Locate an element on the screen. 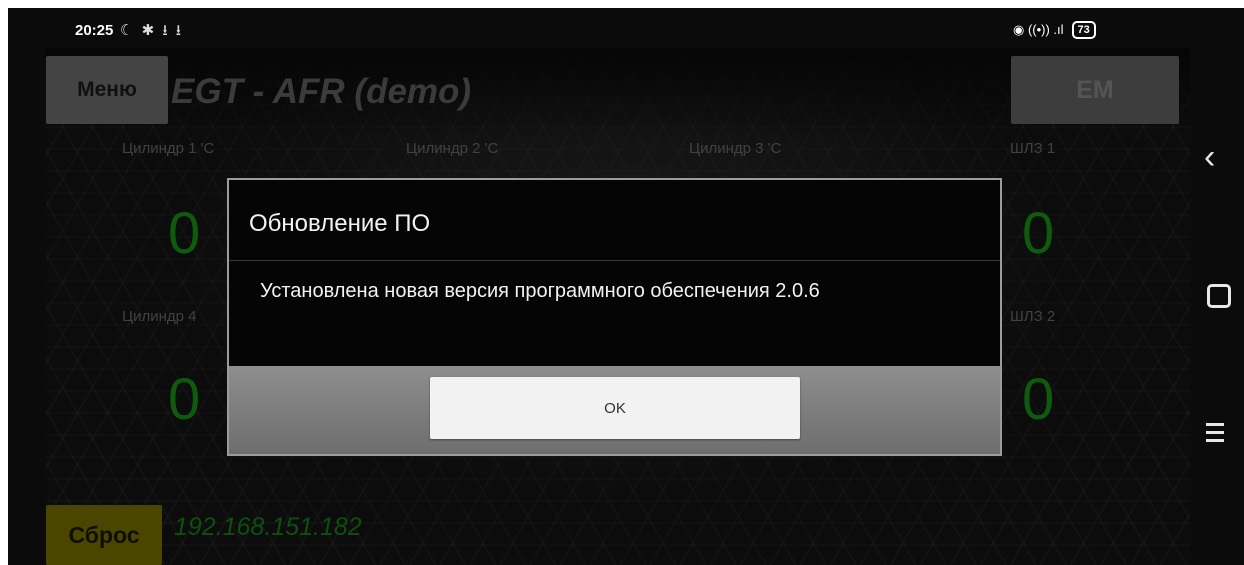 This screenshot has width=1244, height=565. status-time: 20:25 is located at coordinates (94, 30).